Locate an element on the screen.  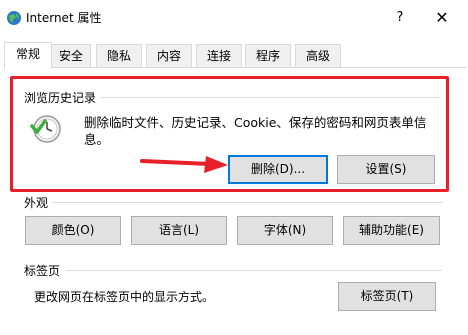
close-button: ✕ is located at coordinates (442, 18).